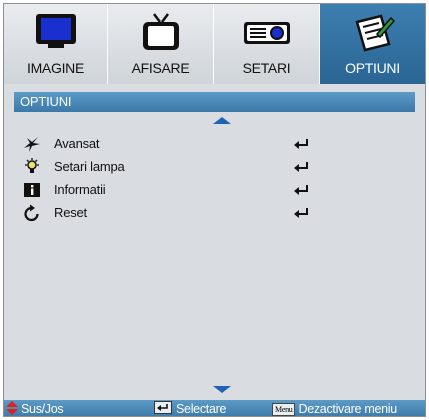 The image size is (429, 420). What do you see at coordinates (172, 167) in the screenshot?
I see `menu-item-setari-lampa: Setari lampa` at bounding box center [172, 167].